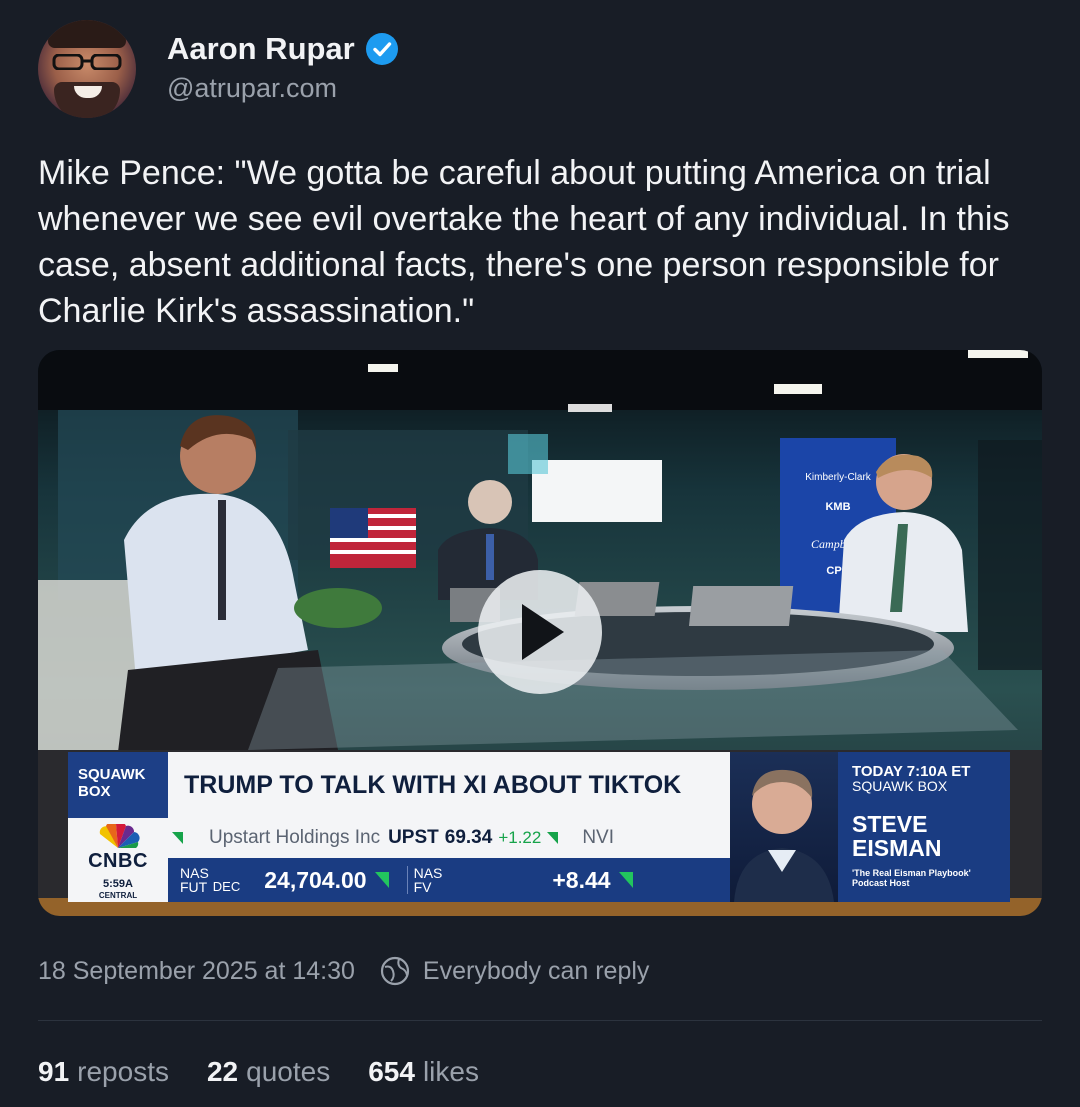 This screenshot has height=1107, width=1080. What do you see at coordinates (449, 785) in the screenshot?
I see `chyron-headline: TRUMP TO TALK WITH XI ABOUT TIKTOK` at bounding box center [449, 785].